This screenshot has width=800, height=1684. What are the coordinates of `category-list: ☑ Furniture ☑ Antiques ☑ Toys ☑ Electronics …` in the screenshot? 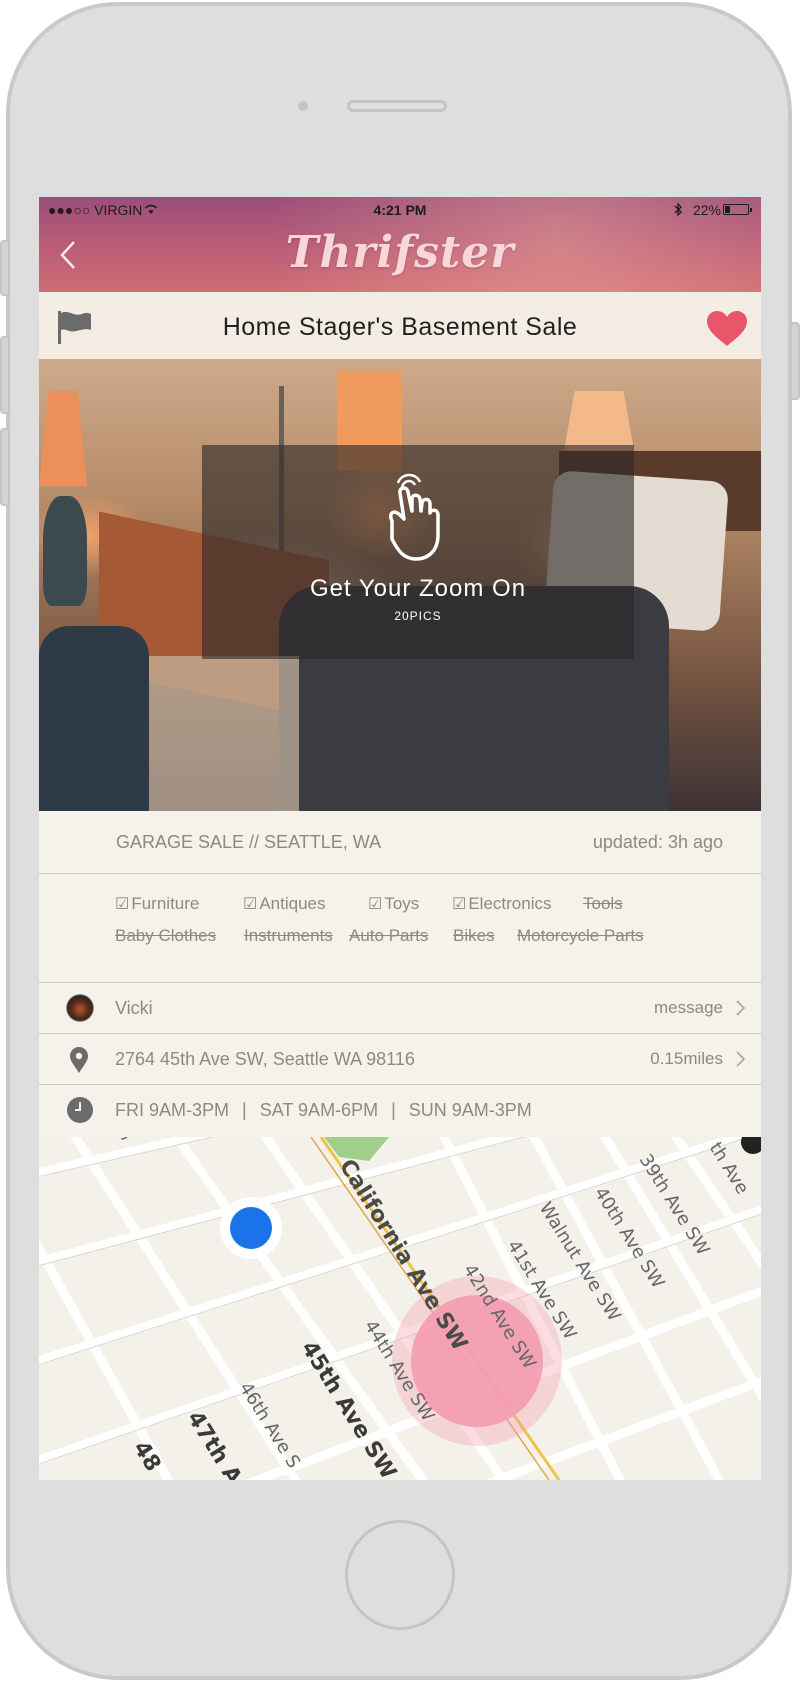 It's located at (400, 928).